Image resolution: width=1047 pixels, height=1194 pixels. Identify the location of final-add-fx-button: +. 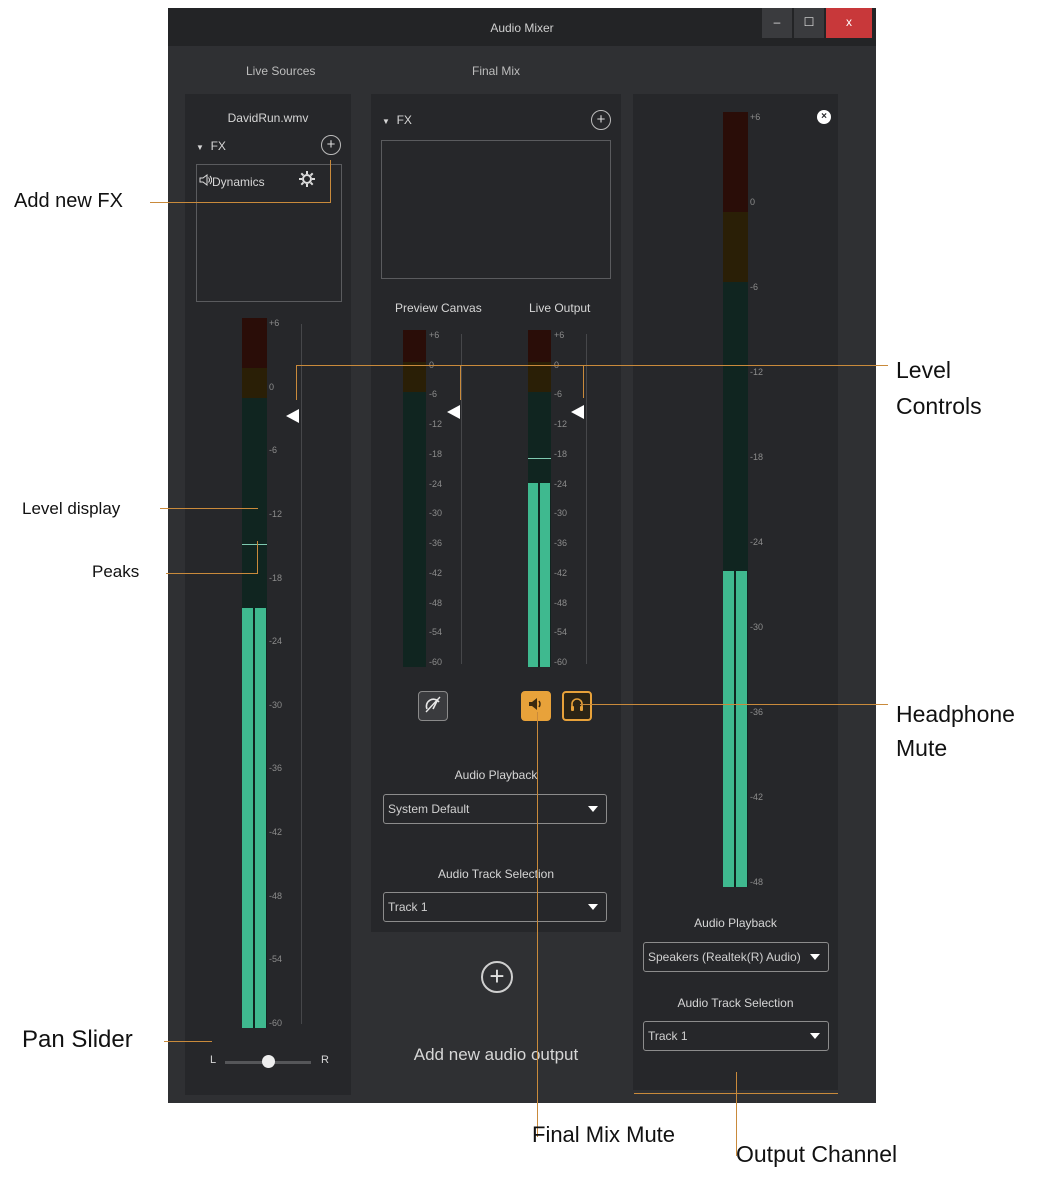
(601, 120).